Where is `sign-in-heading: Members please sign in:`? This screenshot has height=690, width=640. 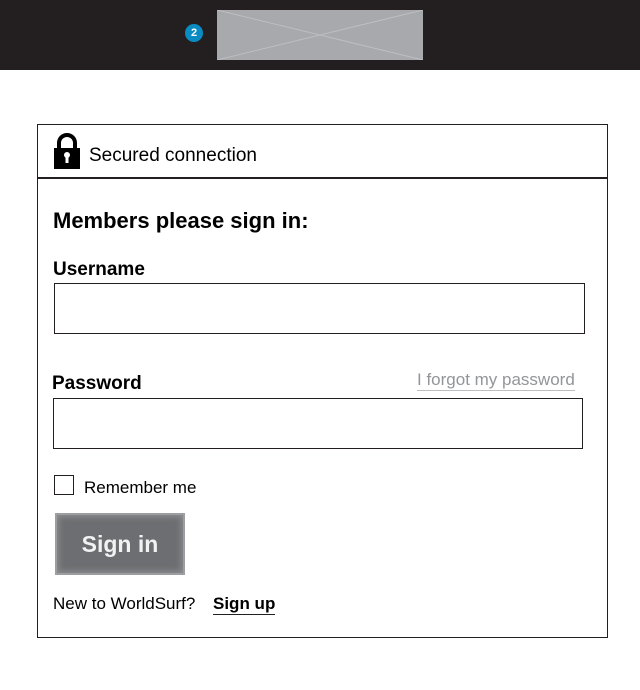
sign-in-heading: Members please sign in: is located at coordinates (181, 220).